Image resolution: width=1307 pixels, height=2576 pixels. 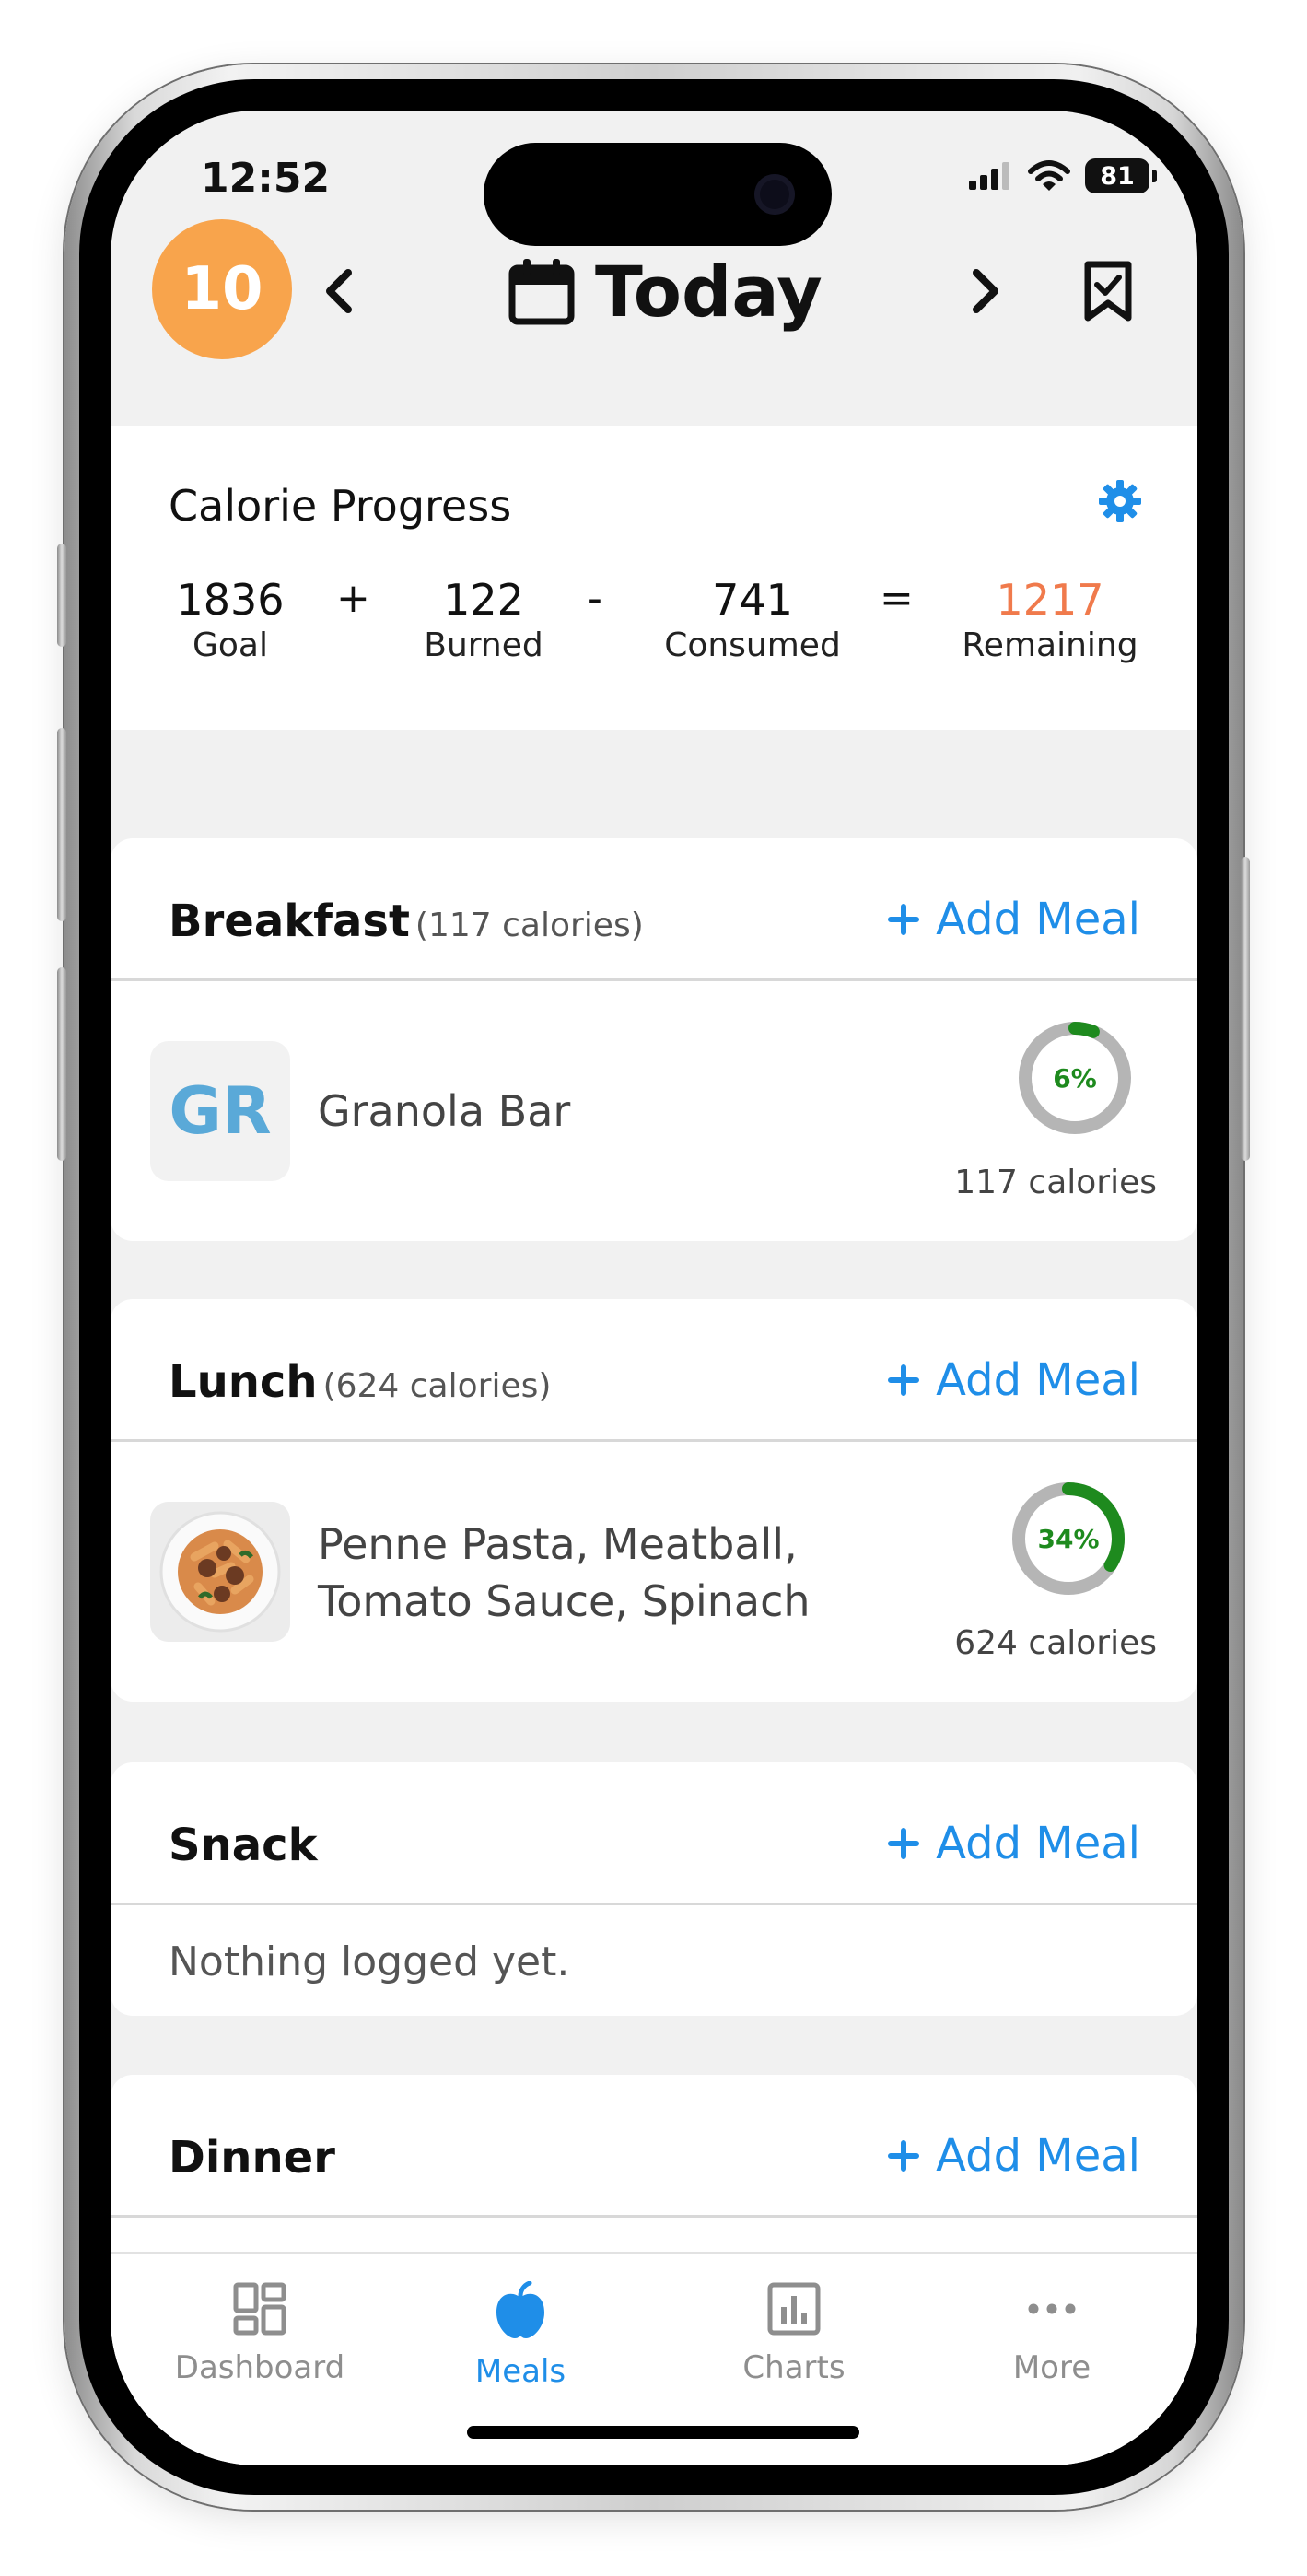 What do you see at coordinates (353, 598) in the screenshot?
I see `plus-operator: +` at bounding box center [353, 598].